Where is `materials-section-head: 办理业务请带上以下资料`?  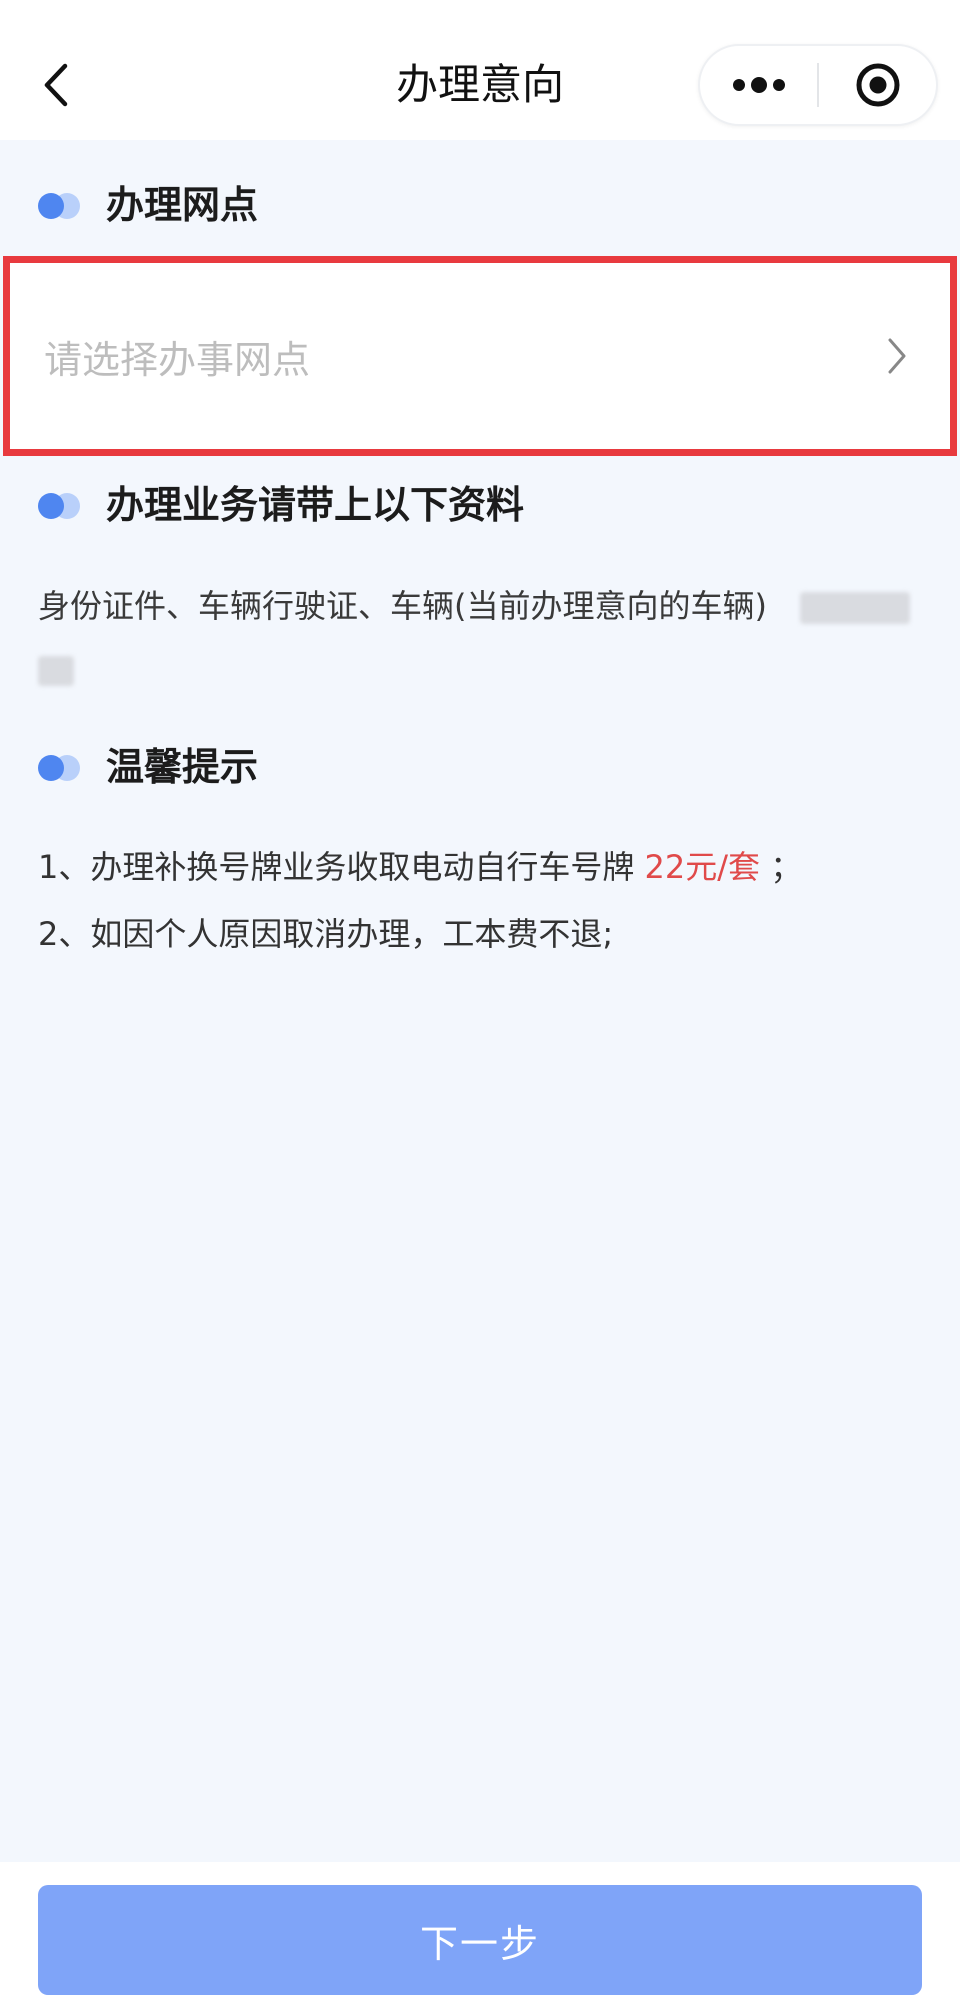 materials-section-head: 办理业务请带上以下资料 is located at coordinates (281, 505).